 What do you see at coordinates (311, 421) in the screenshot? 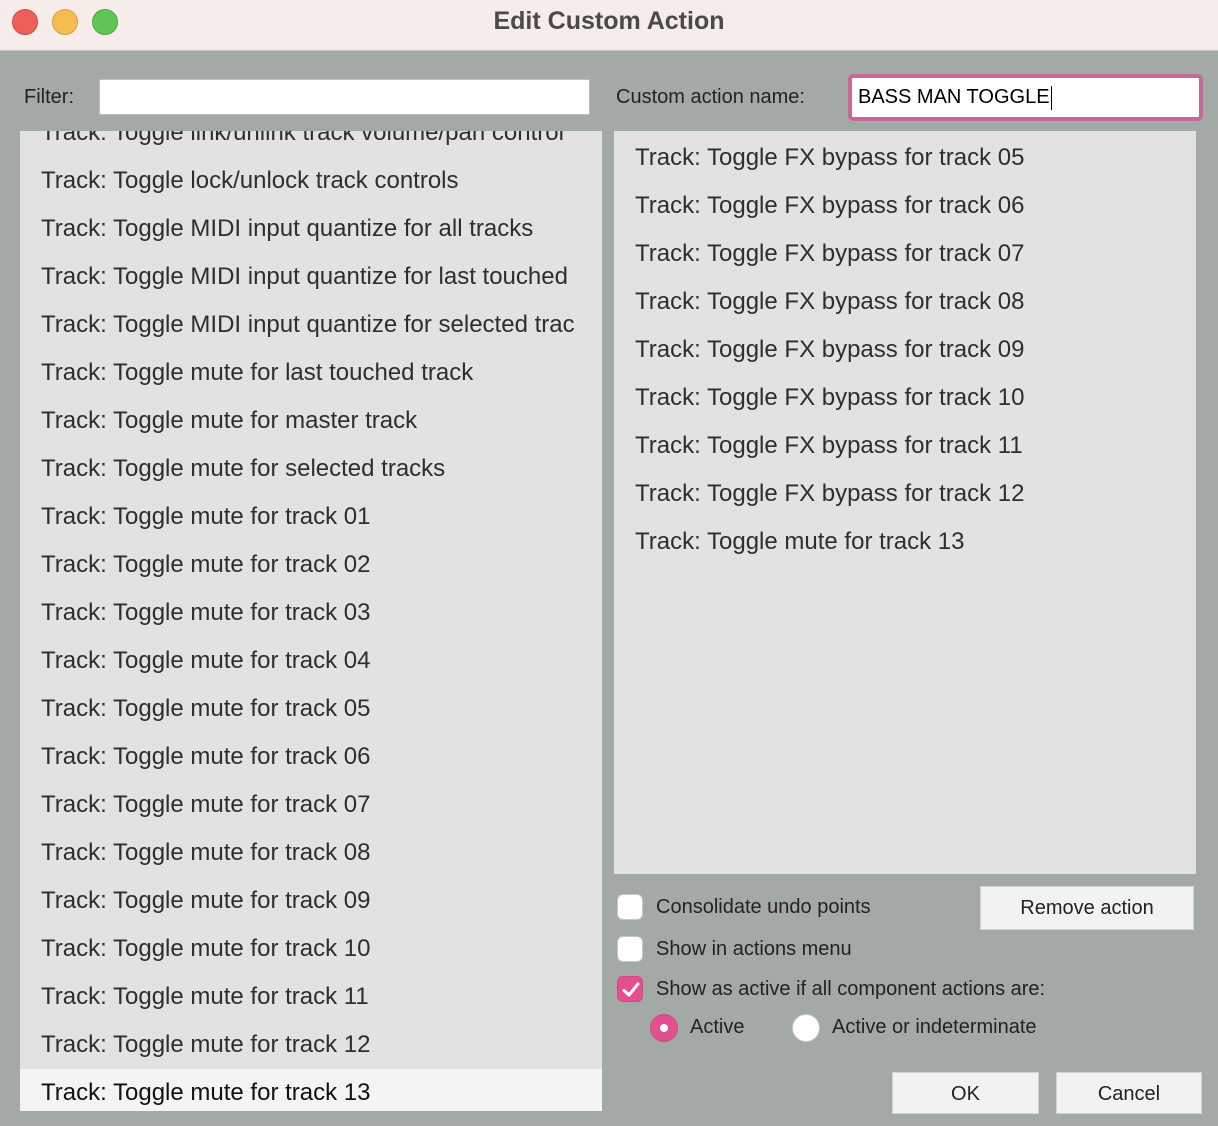
I see `list-item: Track: Toggle mute for master track` at bounding box center [311, 421].